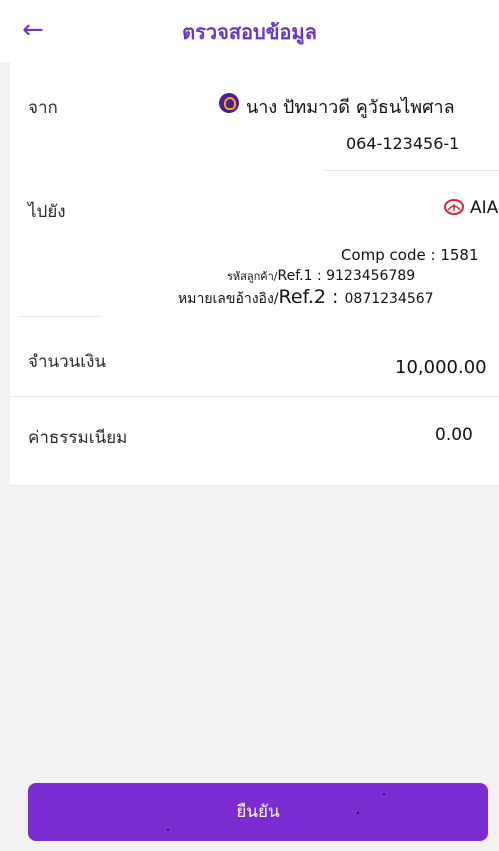 This screenshot has height=851, width=499. What do you see at coordinates (67, 362) in the screenshot?
I see `amount-label: จำนวนเงิน` at bounding box center [67, 362].